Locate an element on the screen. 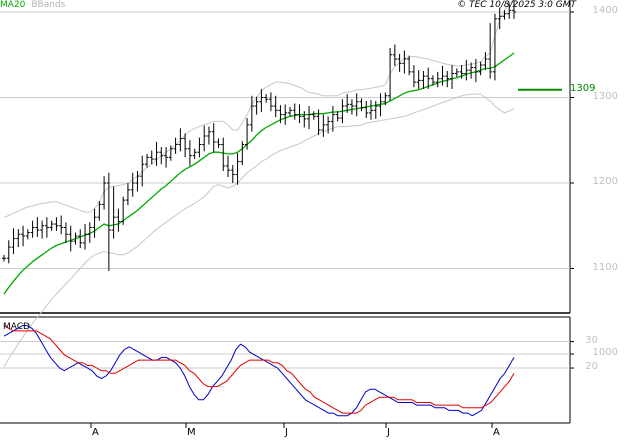  copyright-text: © TEC 10/8/2025 3:0 GMT is located at coordinates (516, 5).